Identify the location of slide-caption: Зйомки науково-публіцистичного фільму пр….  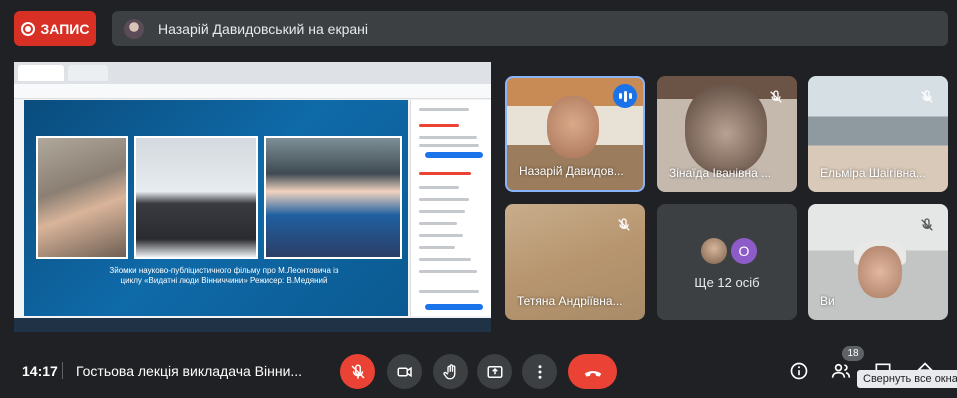
(224, 275).